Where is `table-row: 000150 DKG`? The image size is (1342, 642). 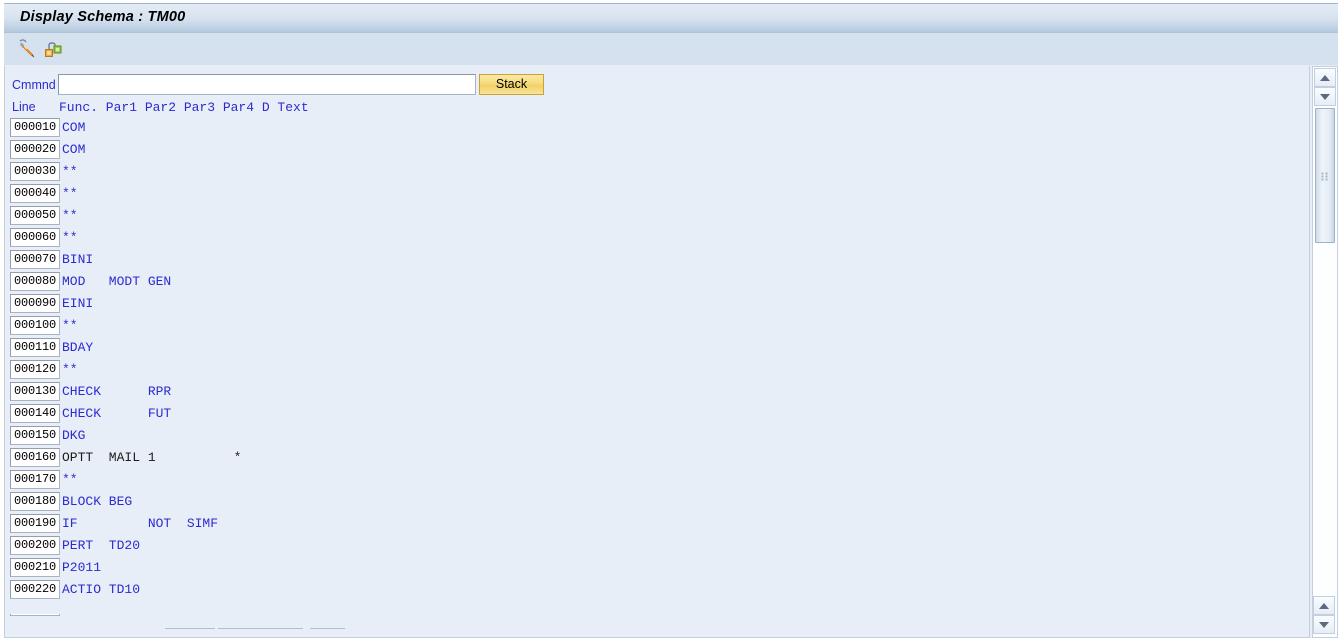 table-row: 000150 DKG is located at coordinates (657, 437).